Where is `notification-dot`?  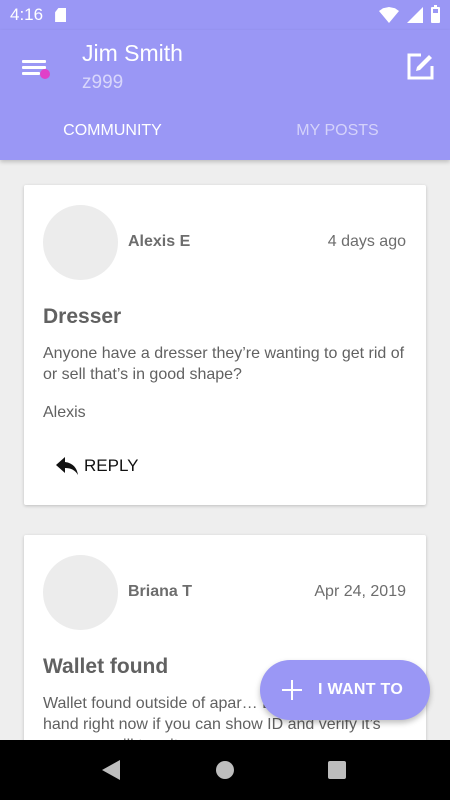
notification-dot is located at coordinates (45, 74).